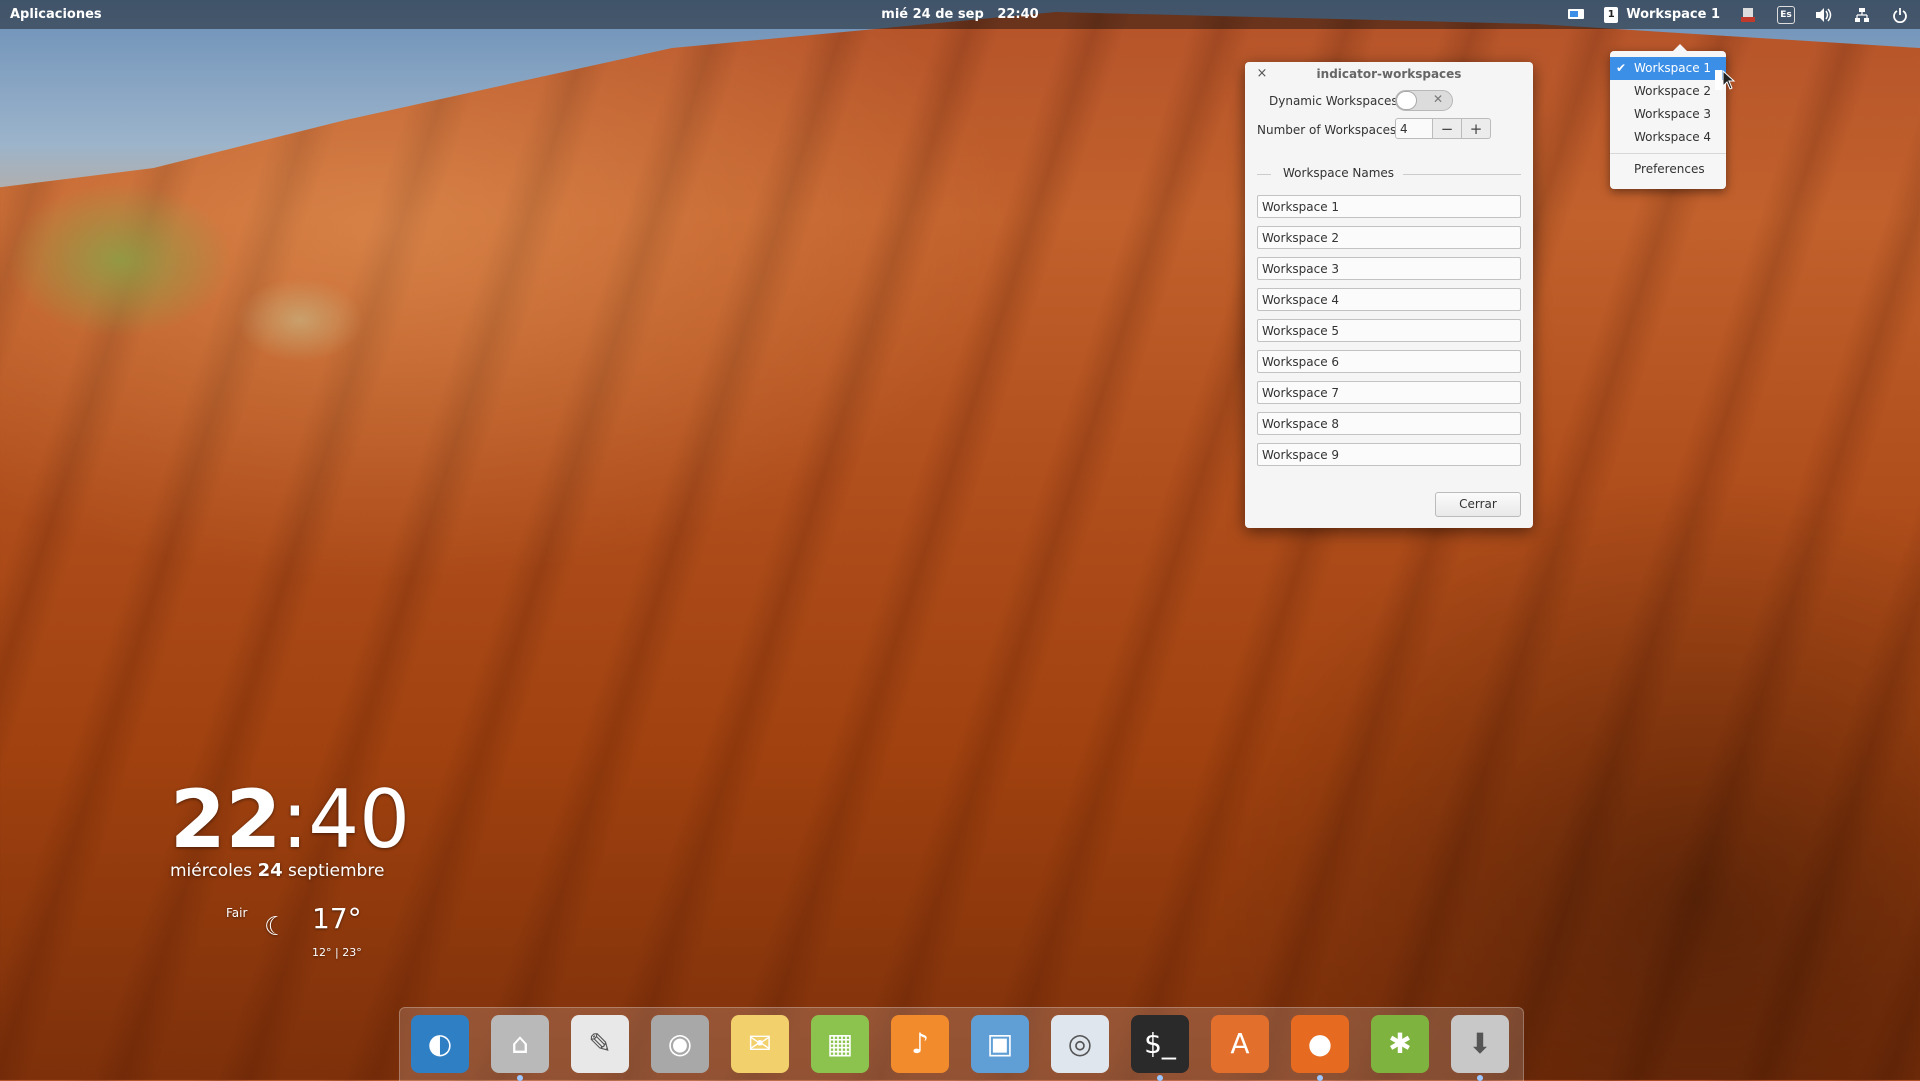  What do you see at coordinates (1476, 128) in the screenshot?
I see `increment-button: +` at bounding box center [1476, 128].